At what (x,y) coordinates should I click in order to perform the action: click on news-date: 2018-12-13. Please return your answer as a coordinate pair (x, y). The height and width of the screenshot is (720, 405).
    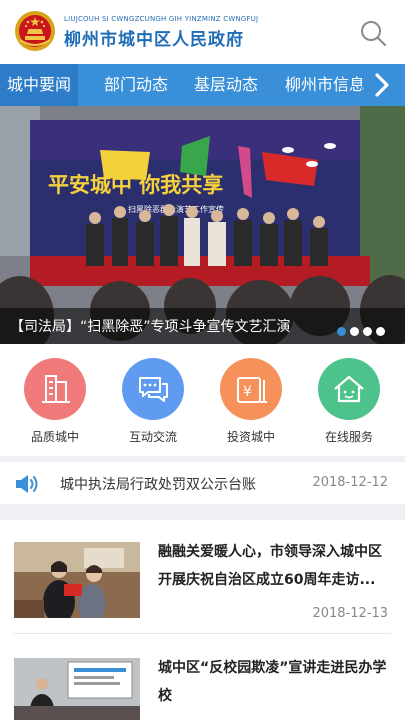
    Looking at the image, I should click on (350, 613).